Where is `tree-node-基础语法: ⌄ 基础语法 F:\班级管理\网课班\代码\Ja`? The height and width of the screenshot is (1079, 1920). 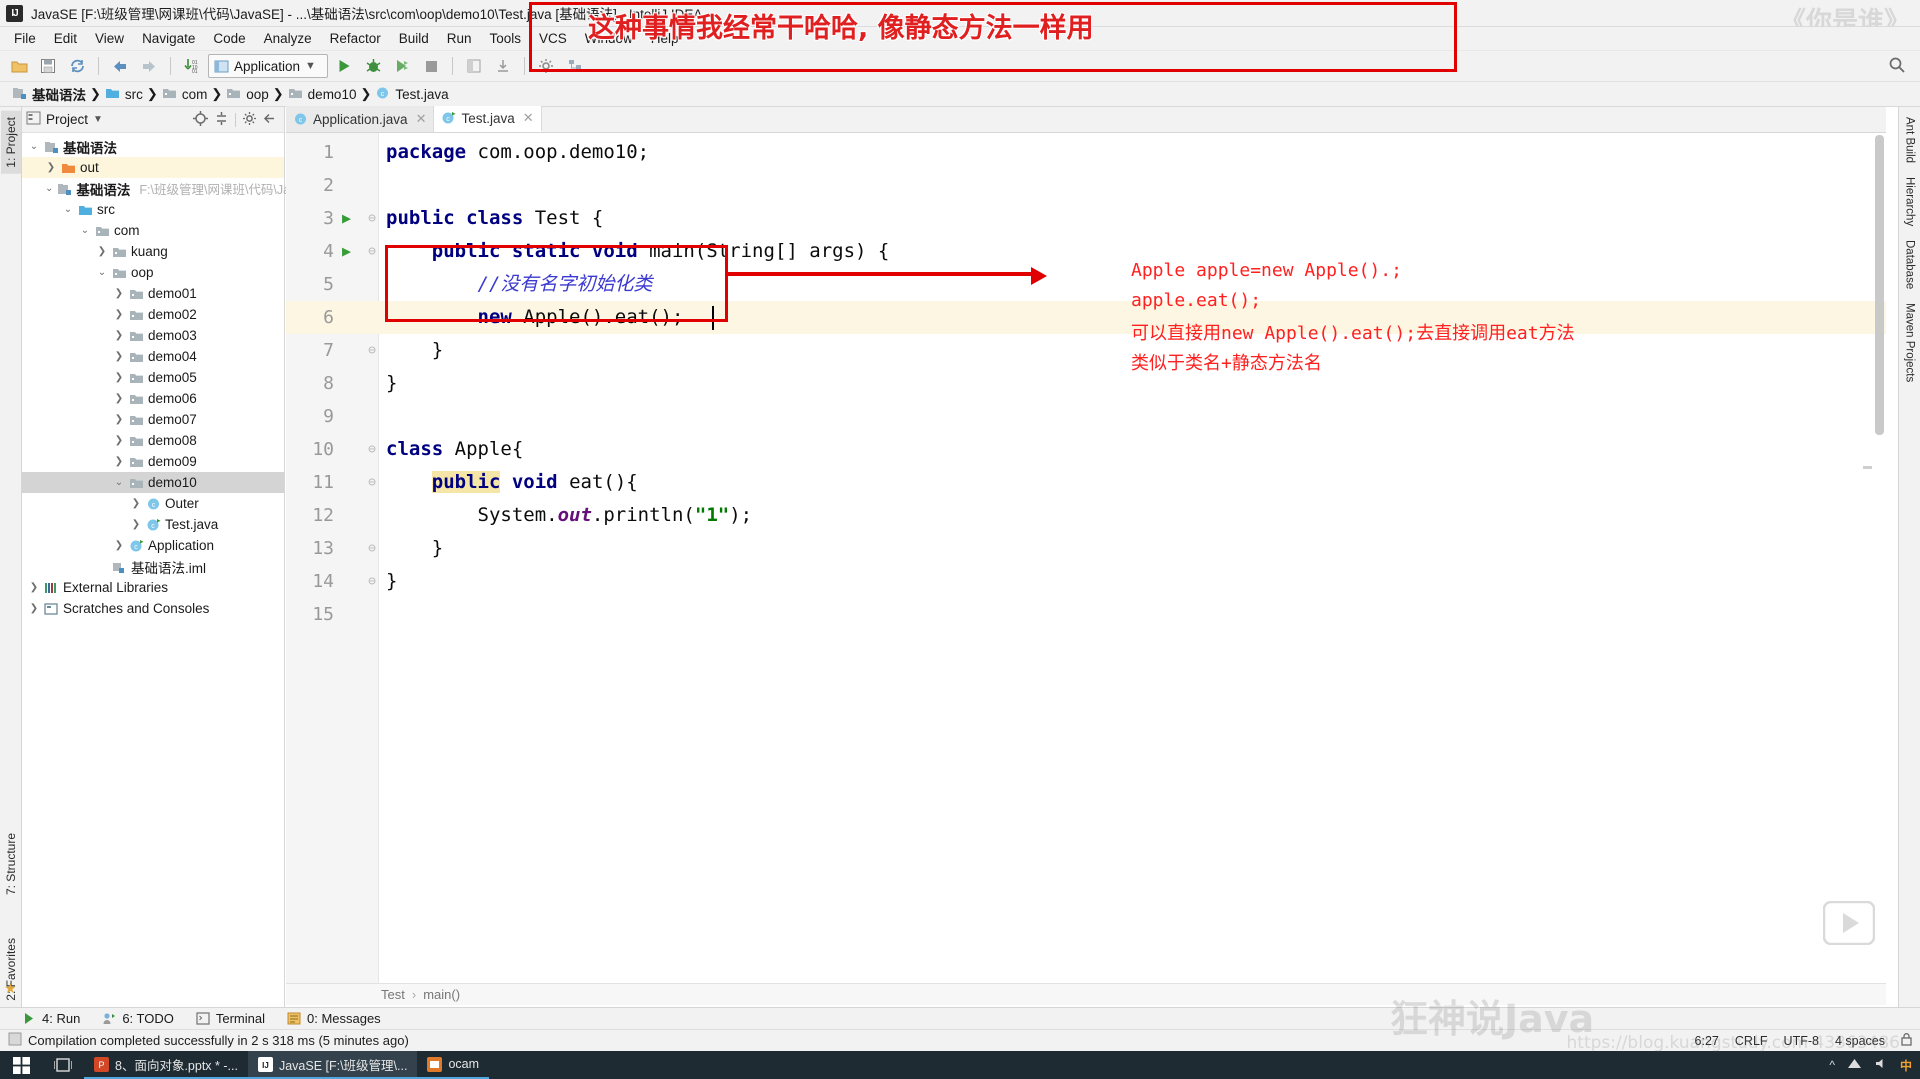 tree-node-基础语法: ⌄ 基础语法 F:\班级管理\网课班\代码\Ja is located at coordinates (156, 188).